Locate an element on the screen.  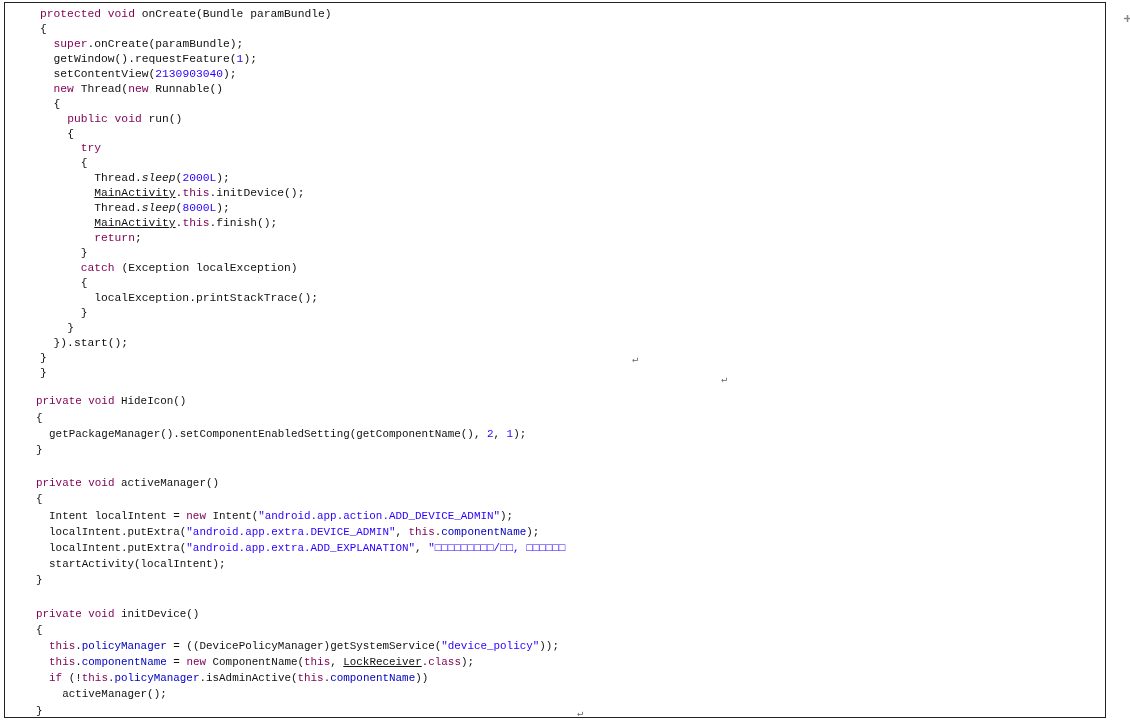
code-line: Thread.sleep(8000L); is located at coordinates (161, 209).